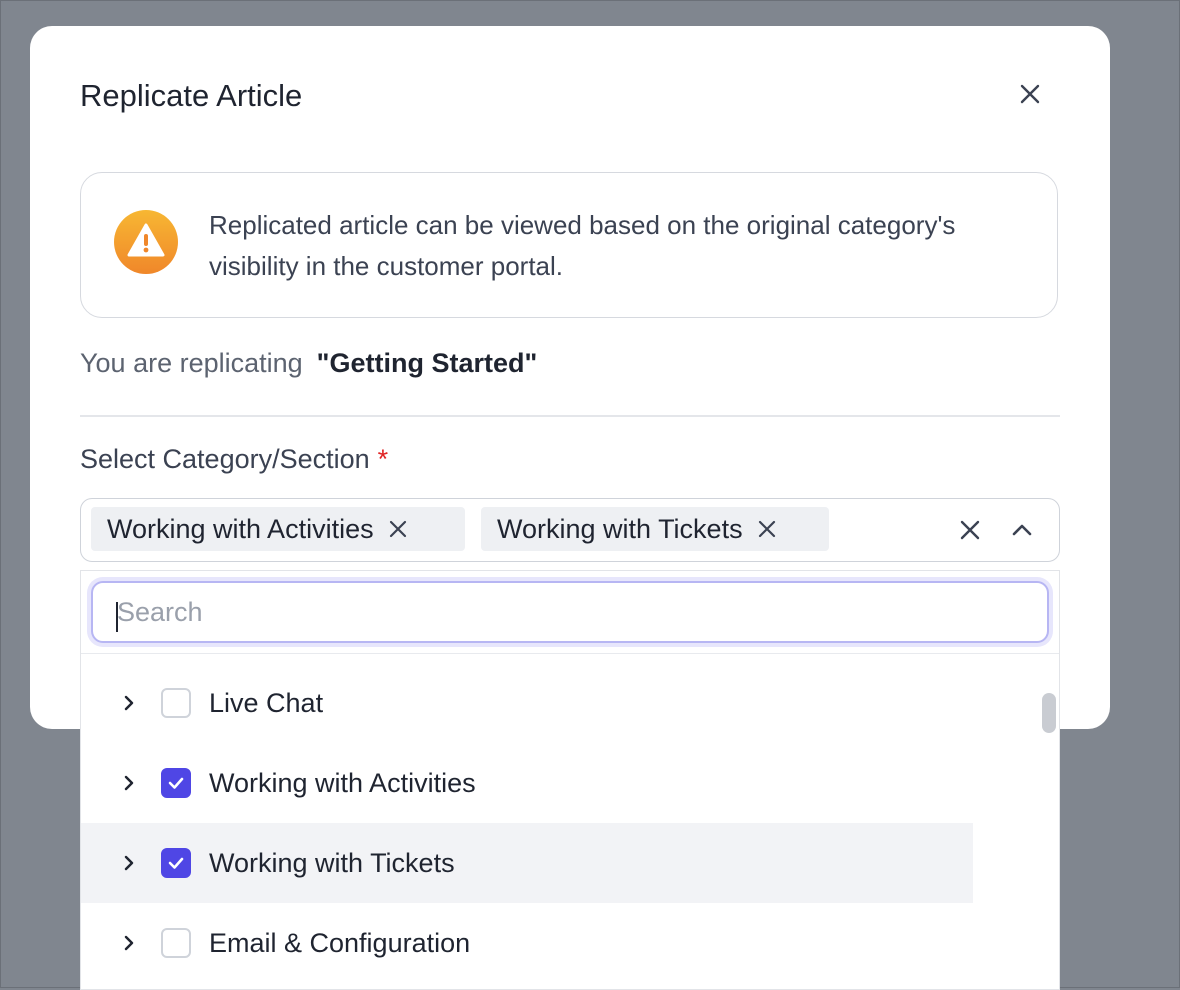 Image resolution: width=1180 pixels, height=990 pixels. What do you see at coordinates (527, 703) in the screenshot?
I see `tree-item: Live Chat` at bounding box center [527, 703].